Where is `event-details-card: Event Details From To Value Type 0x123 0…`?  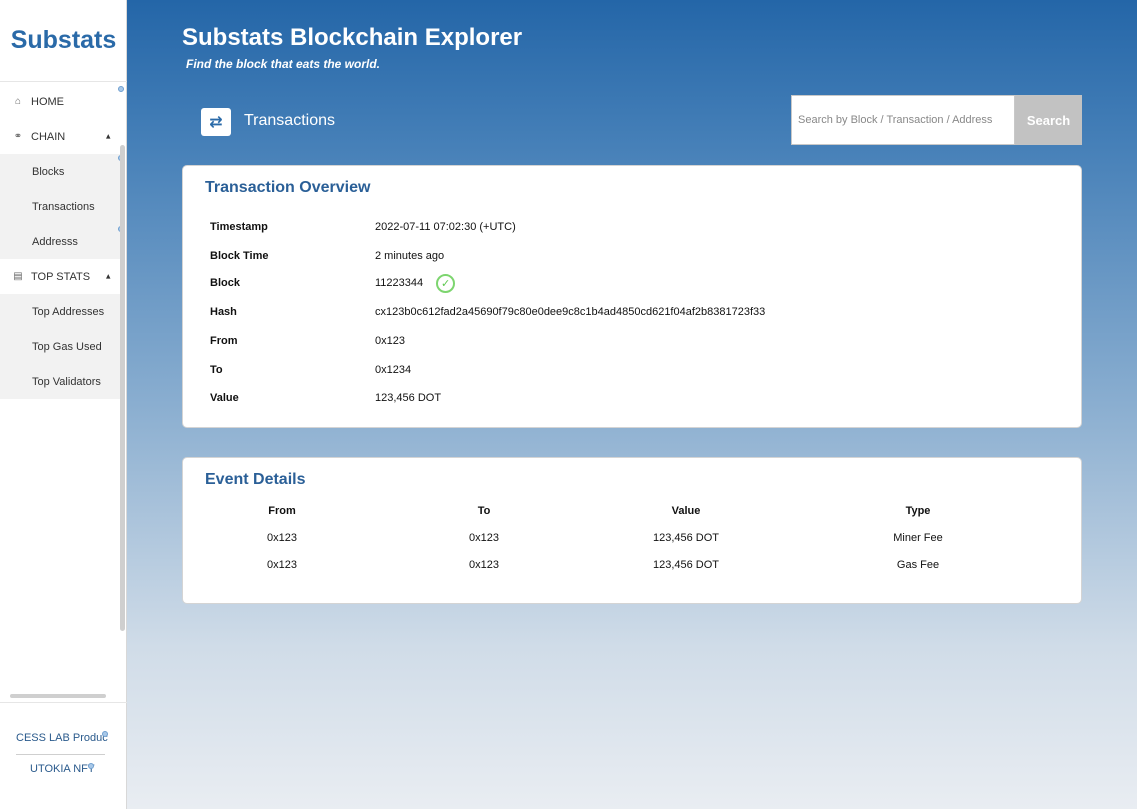 event-details-card: Event Details From To Value Type 0x123 0… is located at coordinates (632, 530).